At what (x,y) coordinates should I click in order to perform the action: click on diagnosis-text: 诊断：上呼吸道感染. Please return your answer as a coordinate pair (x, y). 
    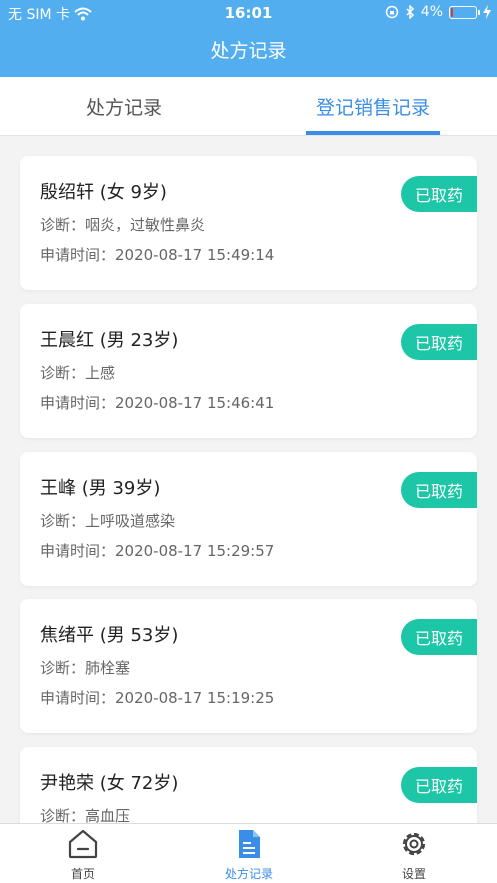
    Looking at the image, I should click on (108, 521).